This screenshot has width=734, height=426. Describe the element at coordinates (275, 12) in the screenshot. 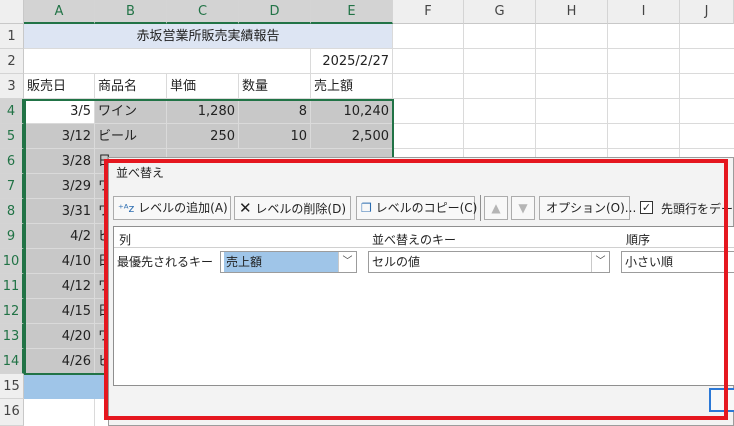

I see `column-header-d: D` at that location.